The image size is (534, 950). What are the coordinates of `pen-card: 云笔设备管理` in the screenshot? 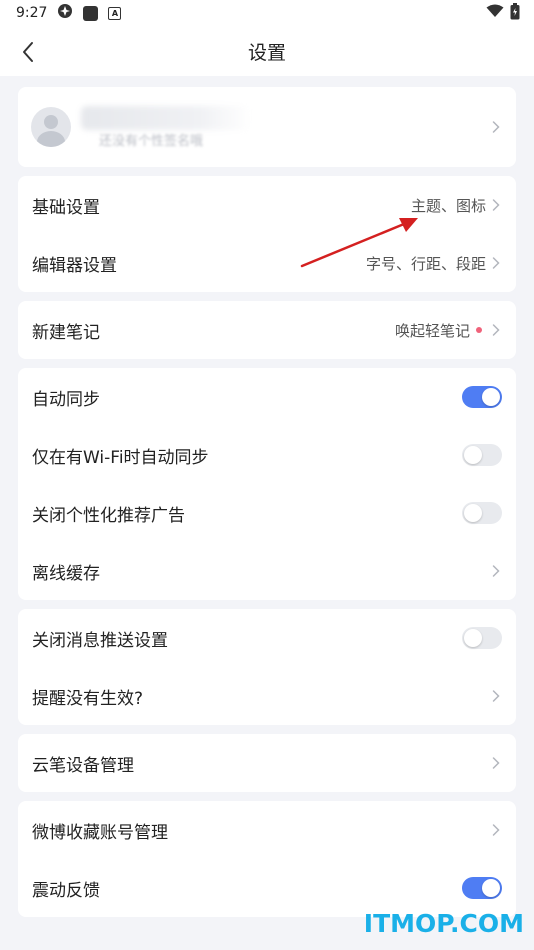 It's located at (267, 763).